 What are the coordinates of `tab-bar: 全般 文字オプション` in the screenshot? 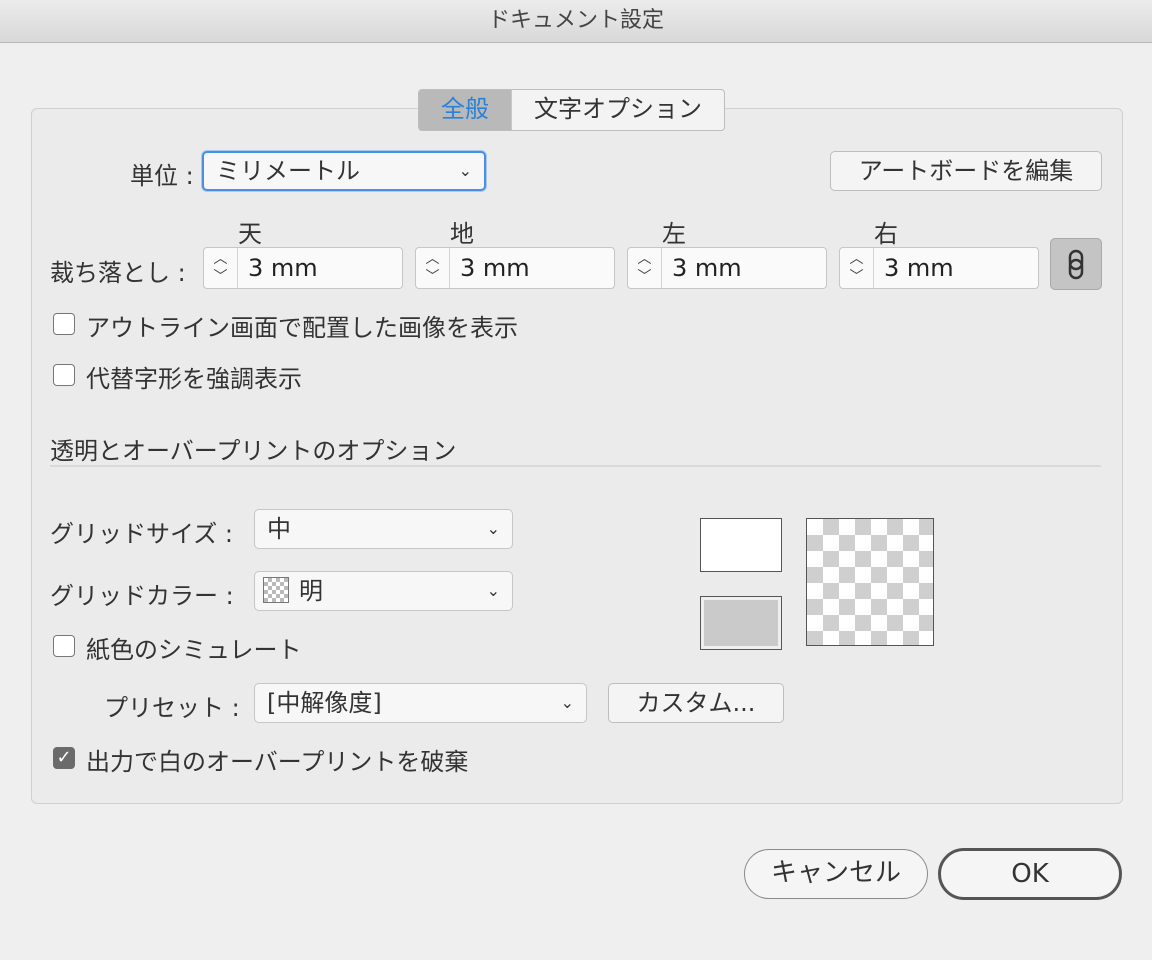 It's located at (571, 110).